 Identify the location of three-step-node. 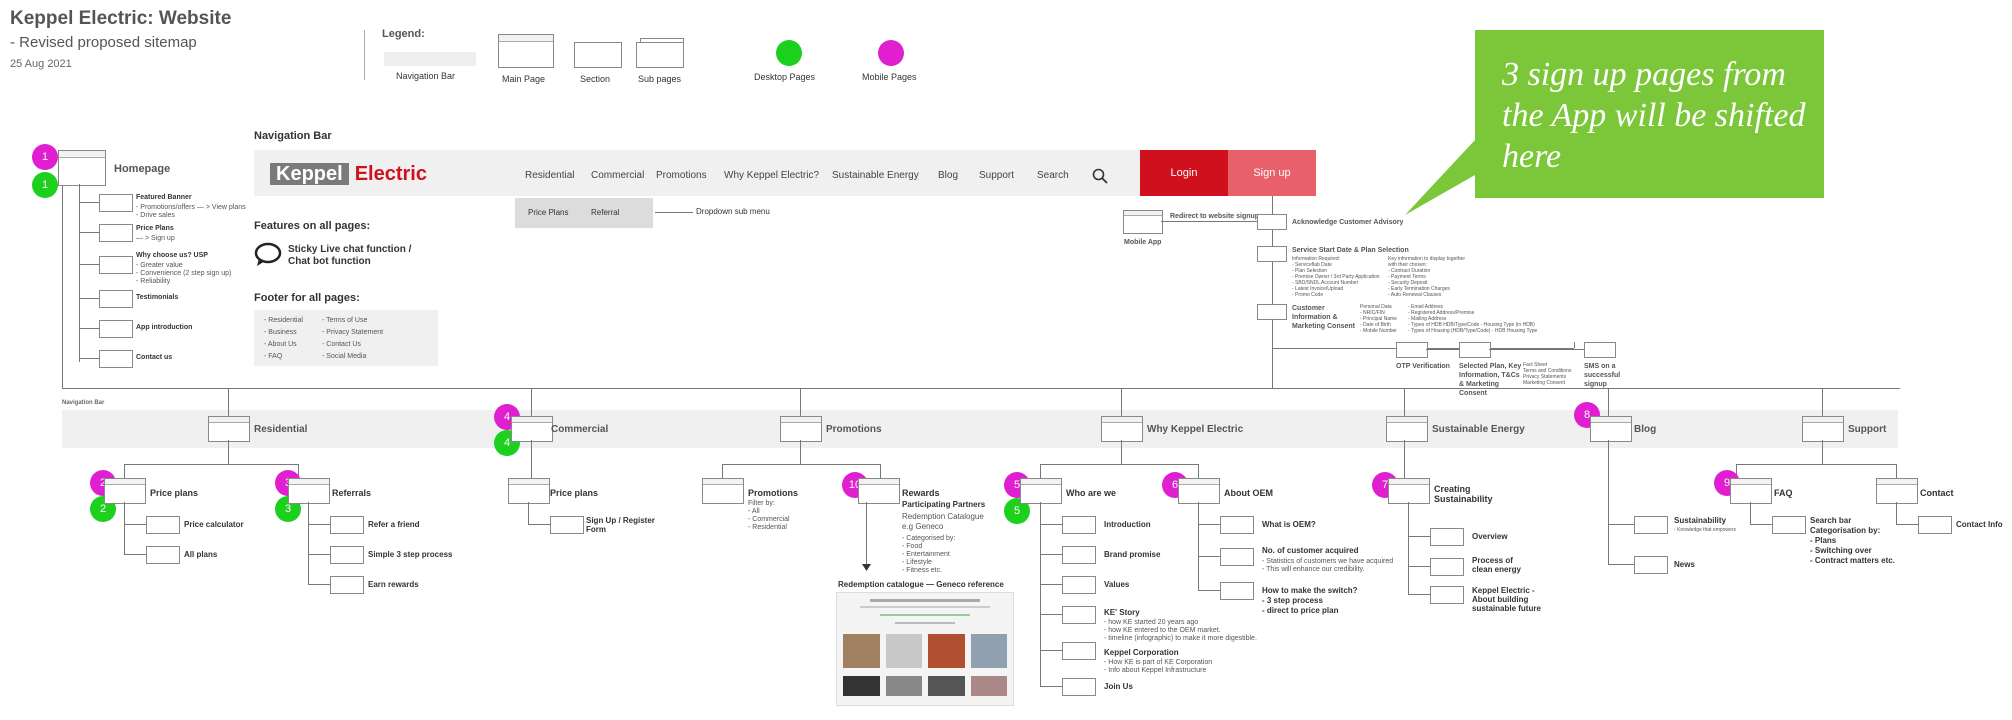
(347, 555).